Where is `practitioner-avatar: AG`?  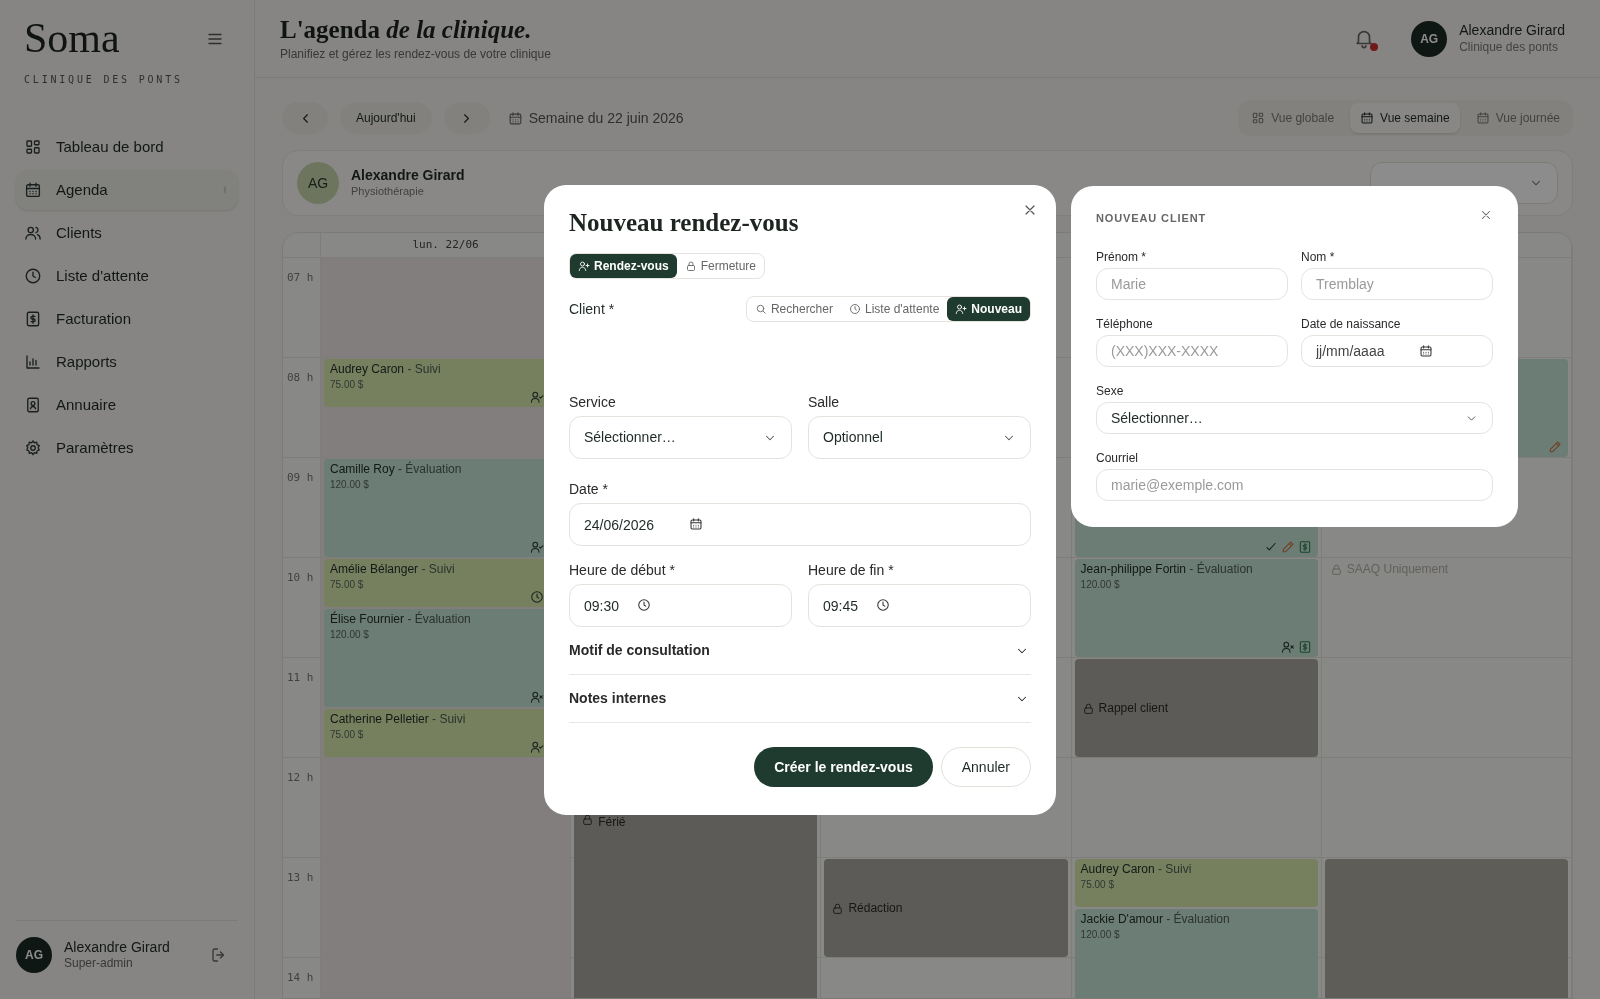
practitioner-avatar: AG is located at coordinates (318, 183).